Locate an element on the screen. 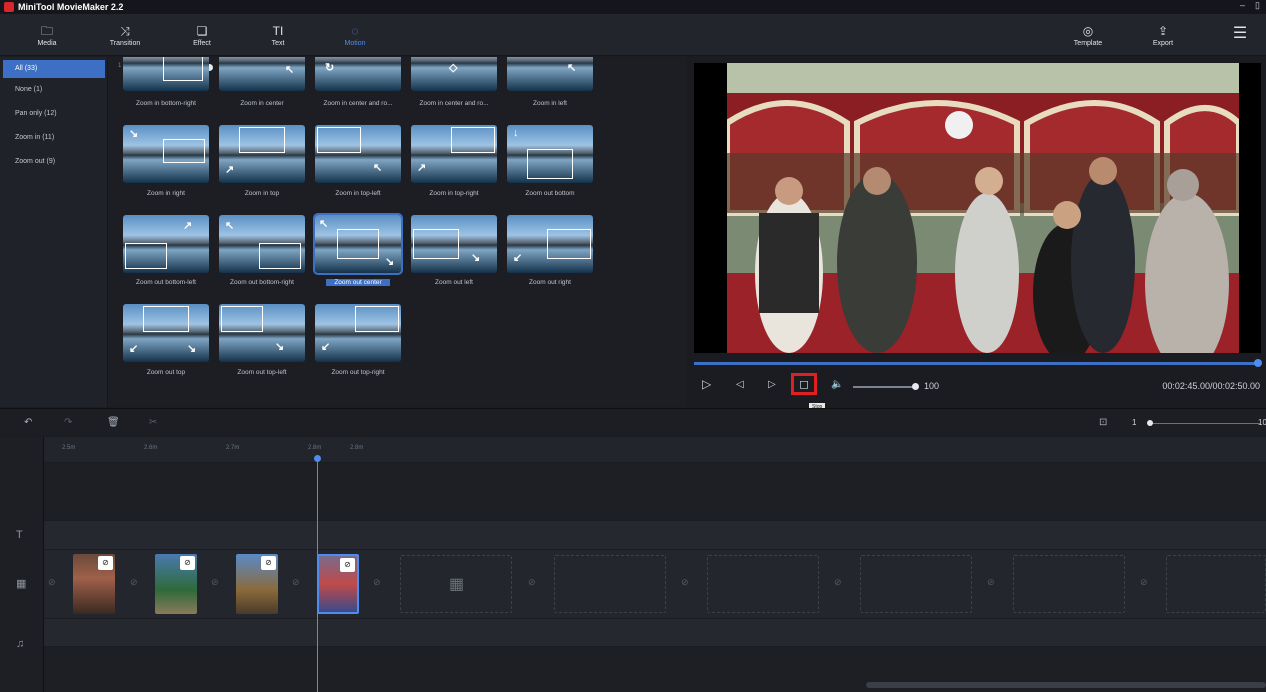 The width and height of the screenshot is (1266, 692). delete-icon: 🗑 is located at coordinates (113, 422).